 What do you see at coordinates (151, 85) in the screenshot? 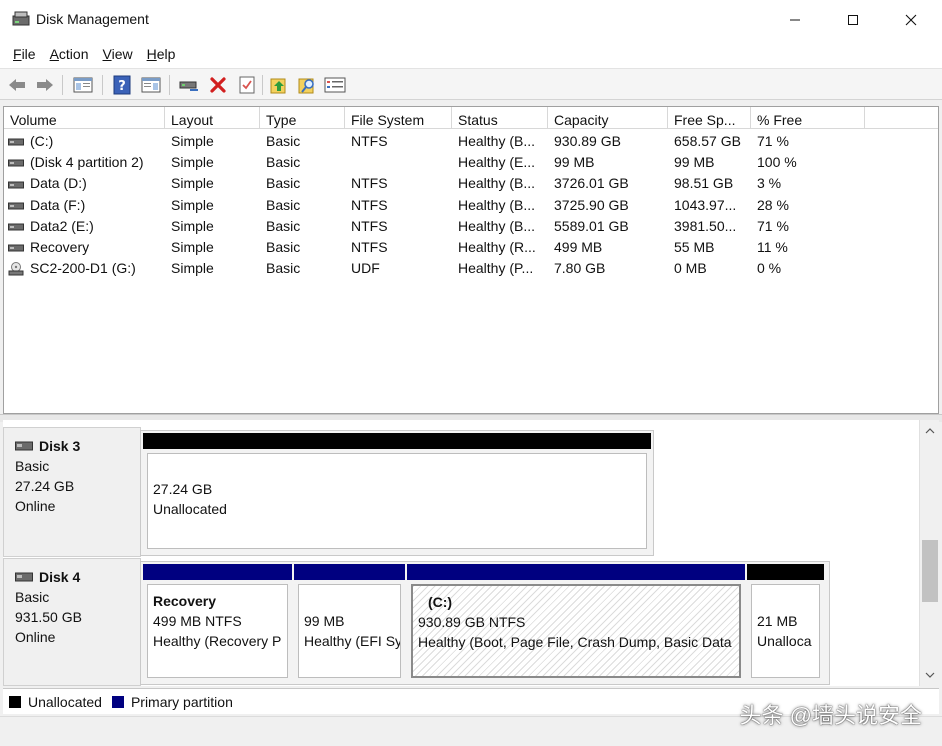
I see `show-hide-action-pane-button` at bounding box center [151, 85].